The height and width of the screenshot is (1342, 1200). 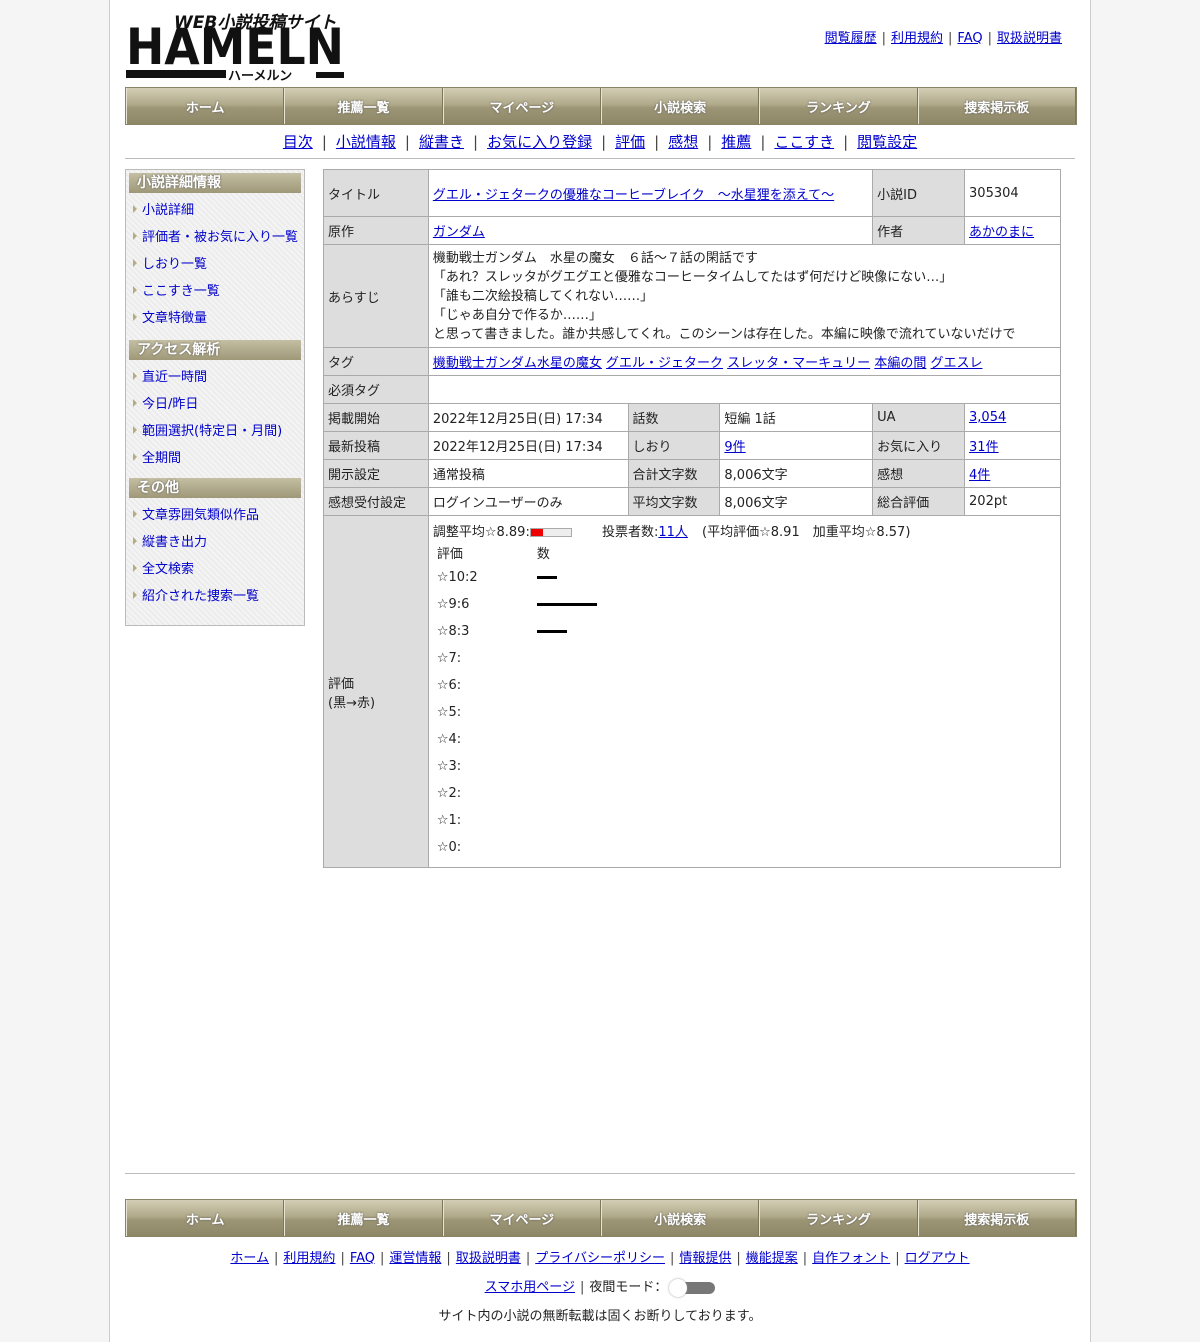 What do you see at coordinates (600, 158) in the screenshot?
I see `divider` at bounding box center [600, 158].